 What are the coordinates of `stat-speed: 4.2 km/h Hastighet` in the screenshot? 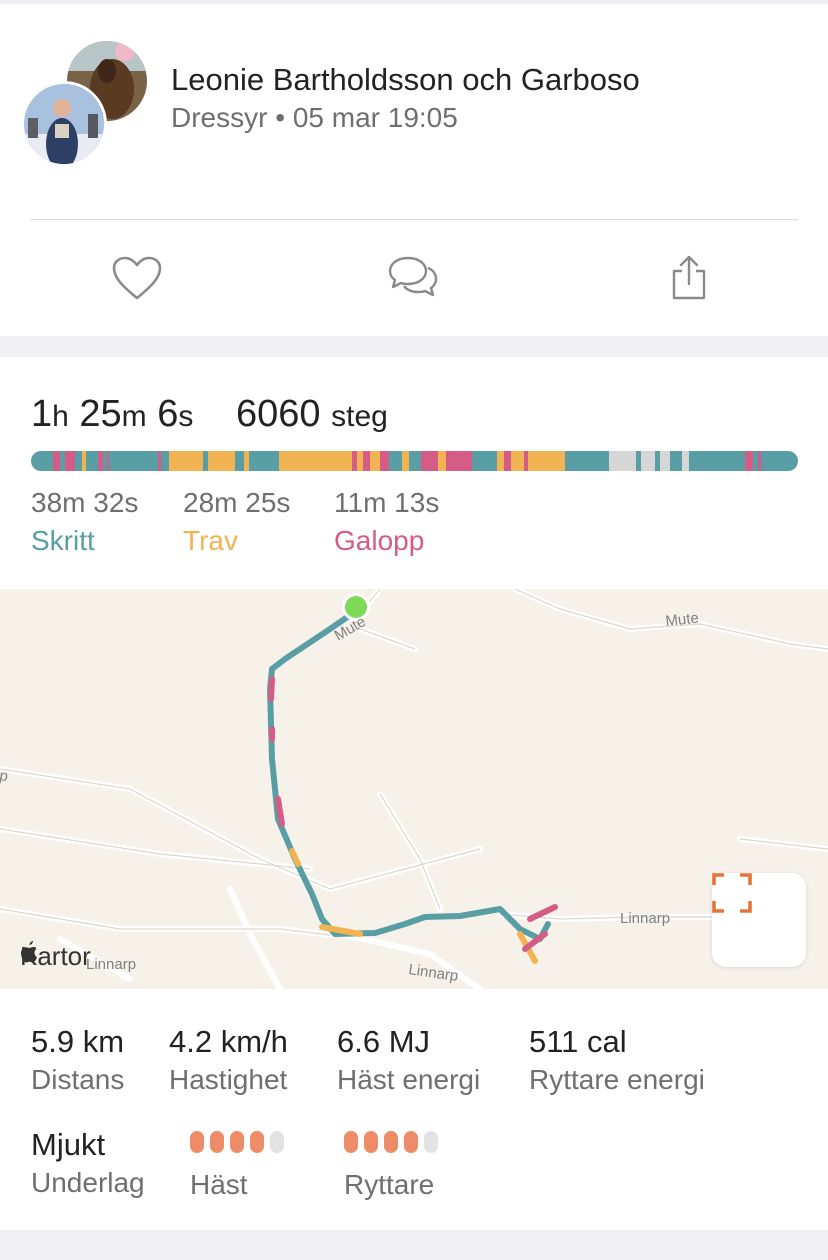 It's located at (228, 1060).